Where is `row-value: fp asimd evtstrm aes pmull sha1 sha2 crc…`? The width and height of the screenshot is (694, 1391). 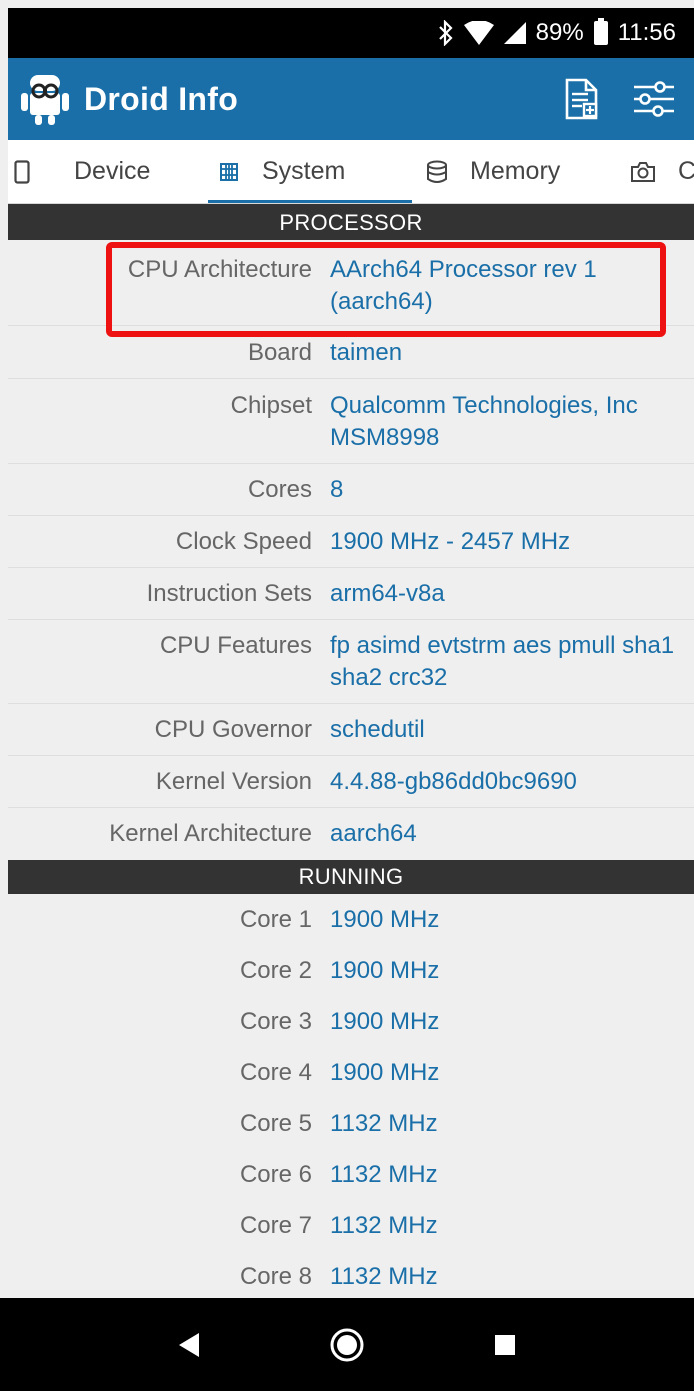
row-value: fp asimd evtstrm aes pmull sha1 sha2 crc… is located at coordinates (502, 661).